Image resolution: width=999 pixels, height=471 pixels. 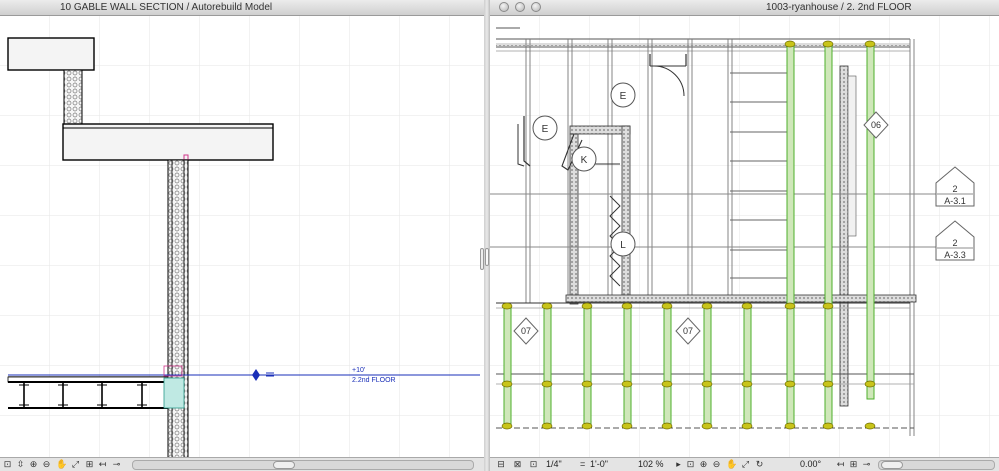 What do you see at coordinates (73, 98) in the screenshot?
I see `upper-wall` at bounding box center [73, 98].